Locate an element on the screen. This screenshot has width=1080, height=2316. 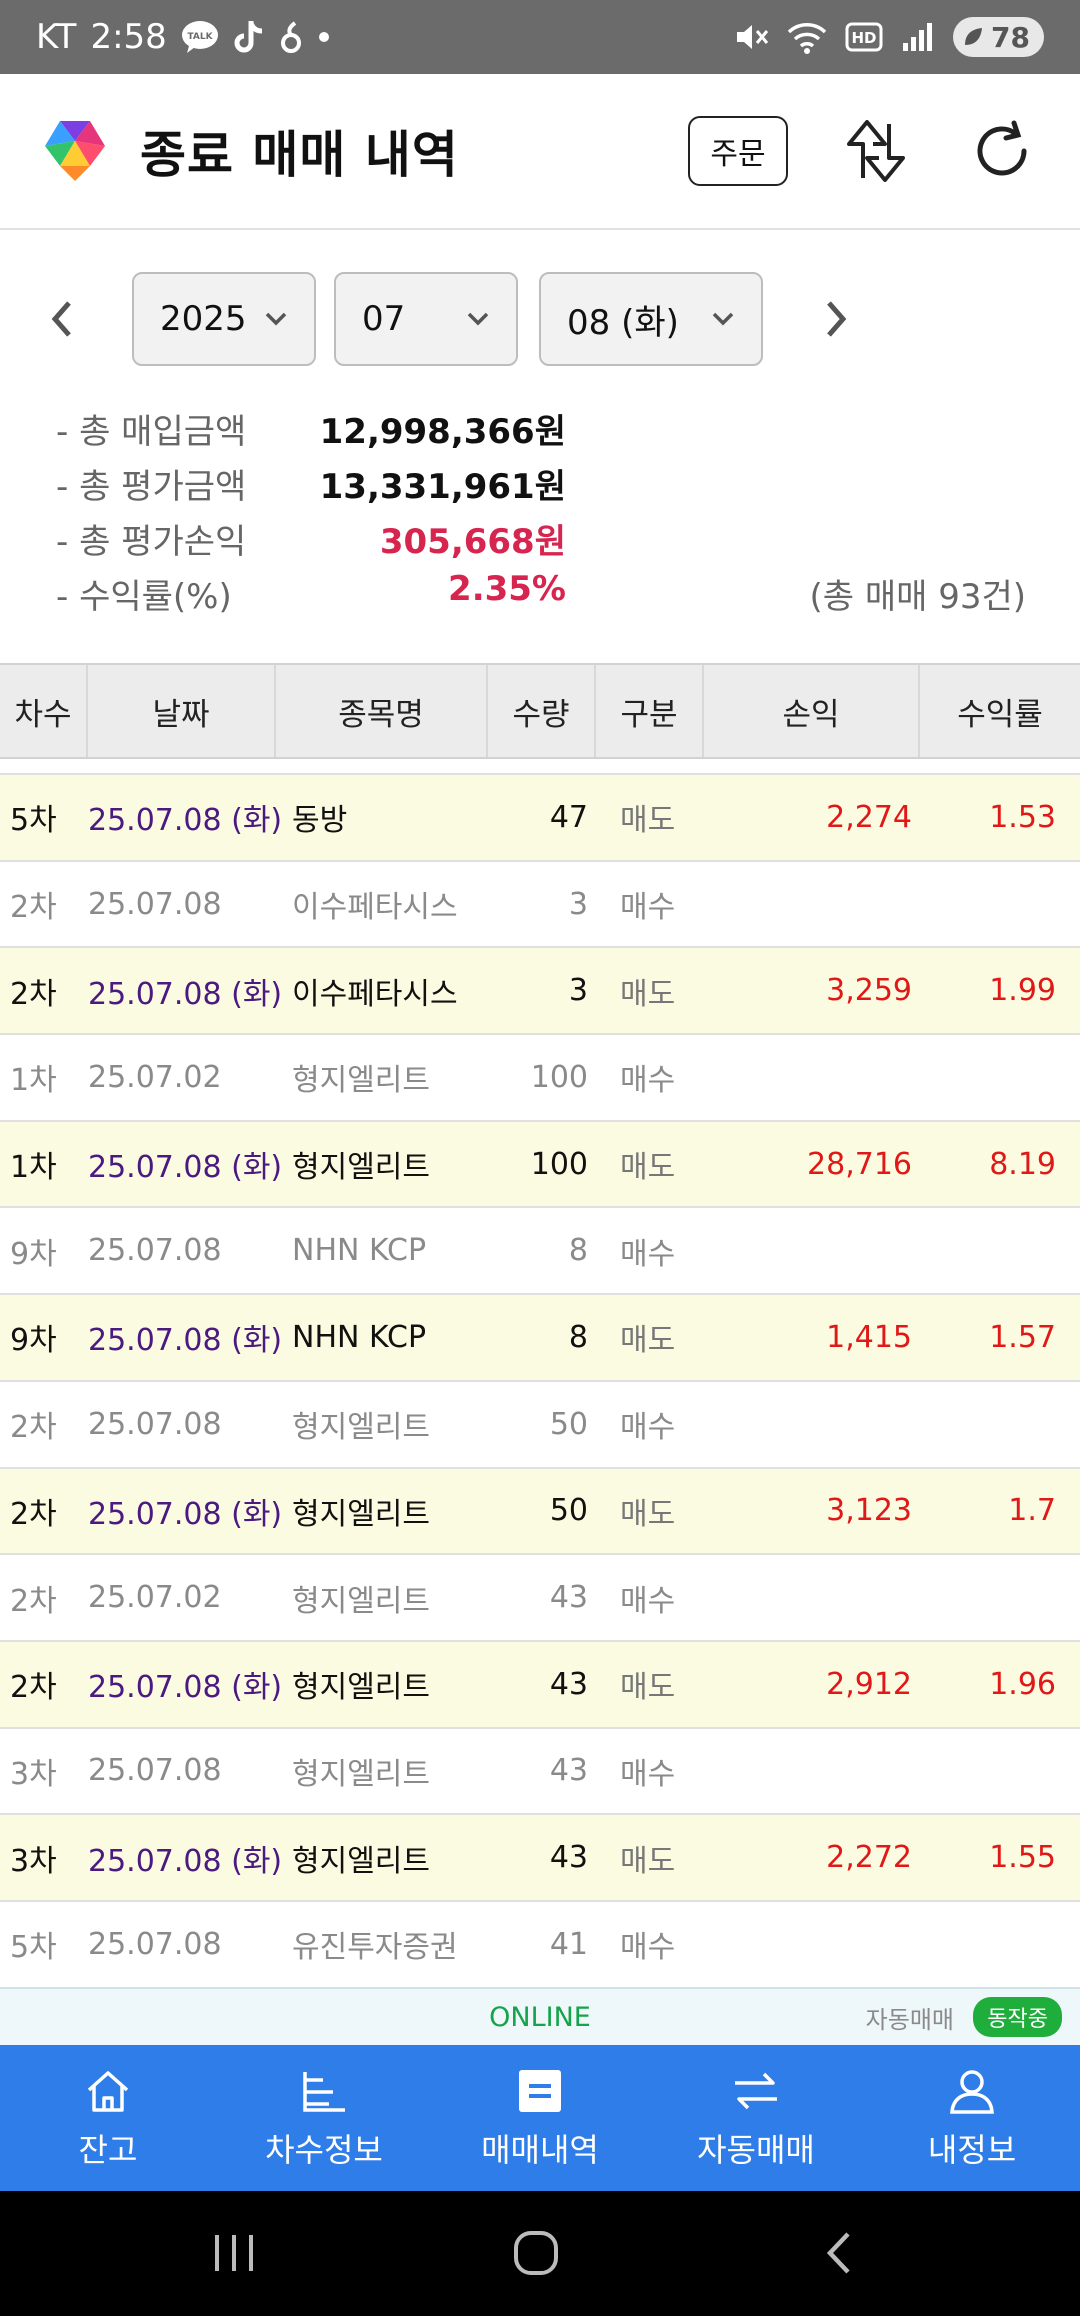
column-header-date: 날짜 is located at coordinates (182, 711).